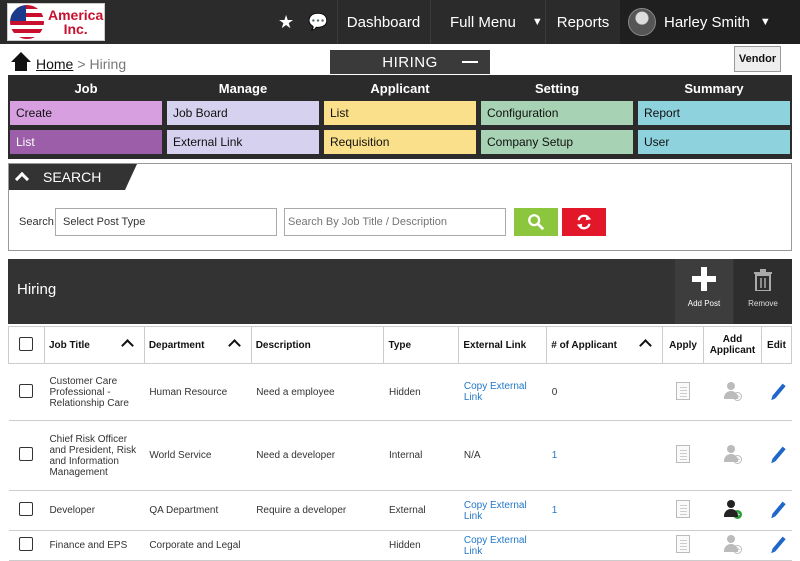 The width and height of the screenshot is (800, 561). I want to click on search-icon, so click(536, 222).